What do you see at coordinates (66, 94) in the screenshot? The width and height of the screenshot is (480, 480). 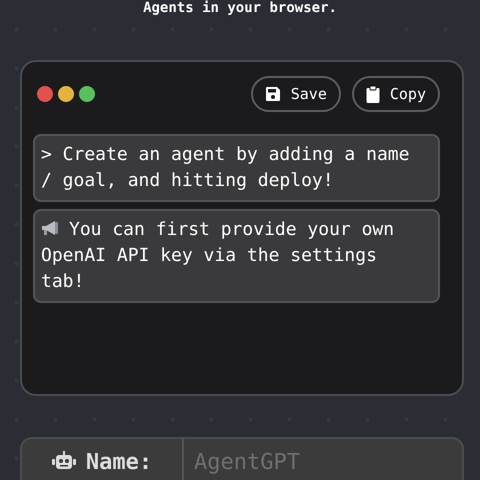 I see `minimize-dot` at bounding box center [66, 94].